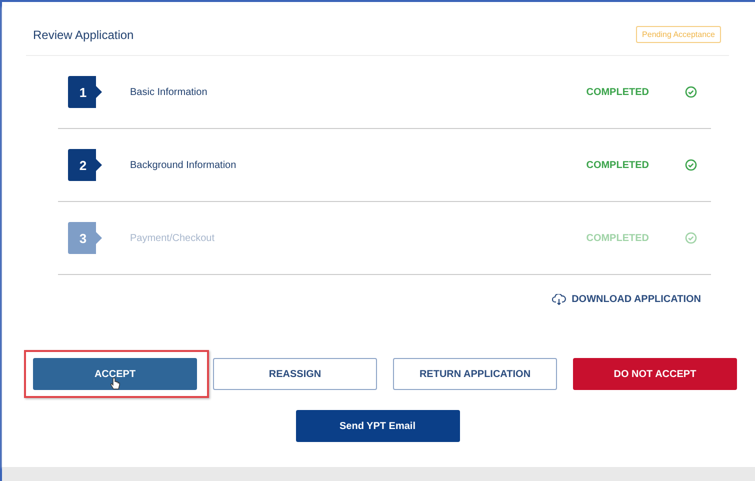  What do you see at coordinates (86, 92) in the screenshot?
I see `step-number: 1` at bounding box center [86, 92].